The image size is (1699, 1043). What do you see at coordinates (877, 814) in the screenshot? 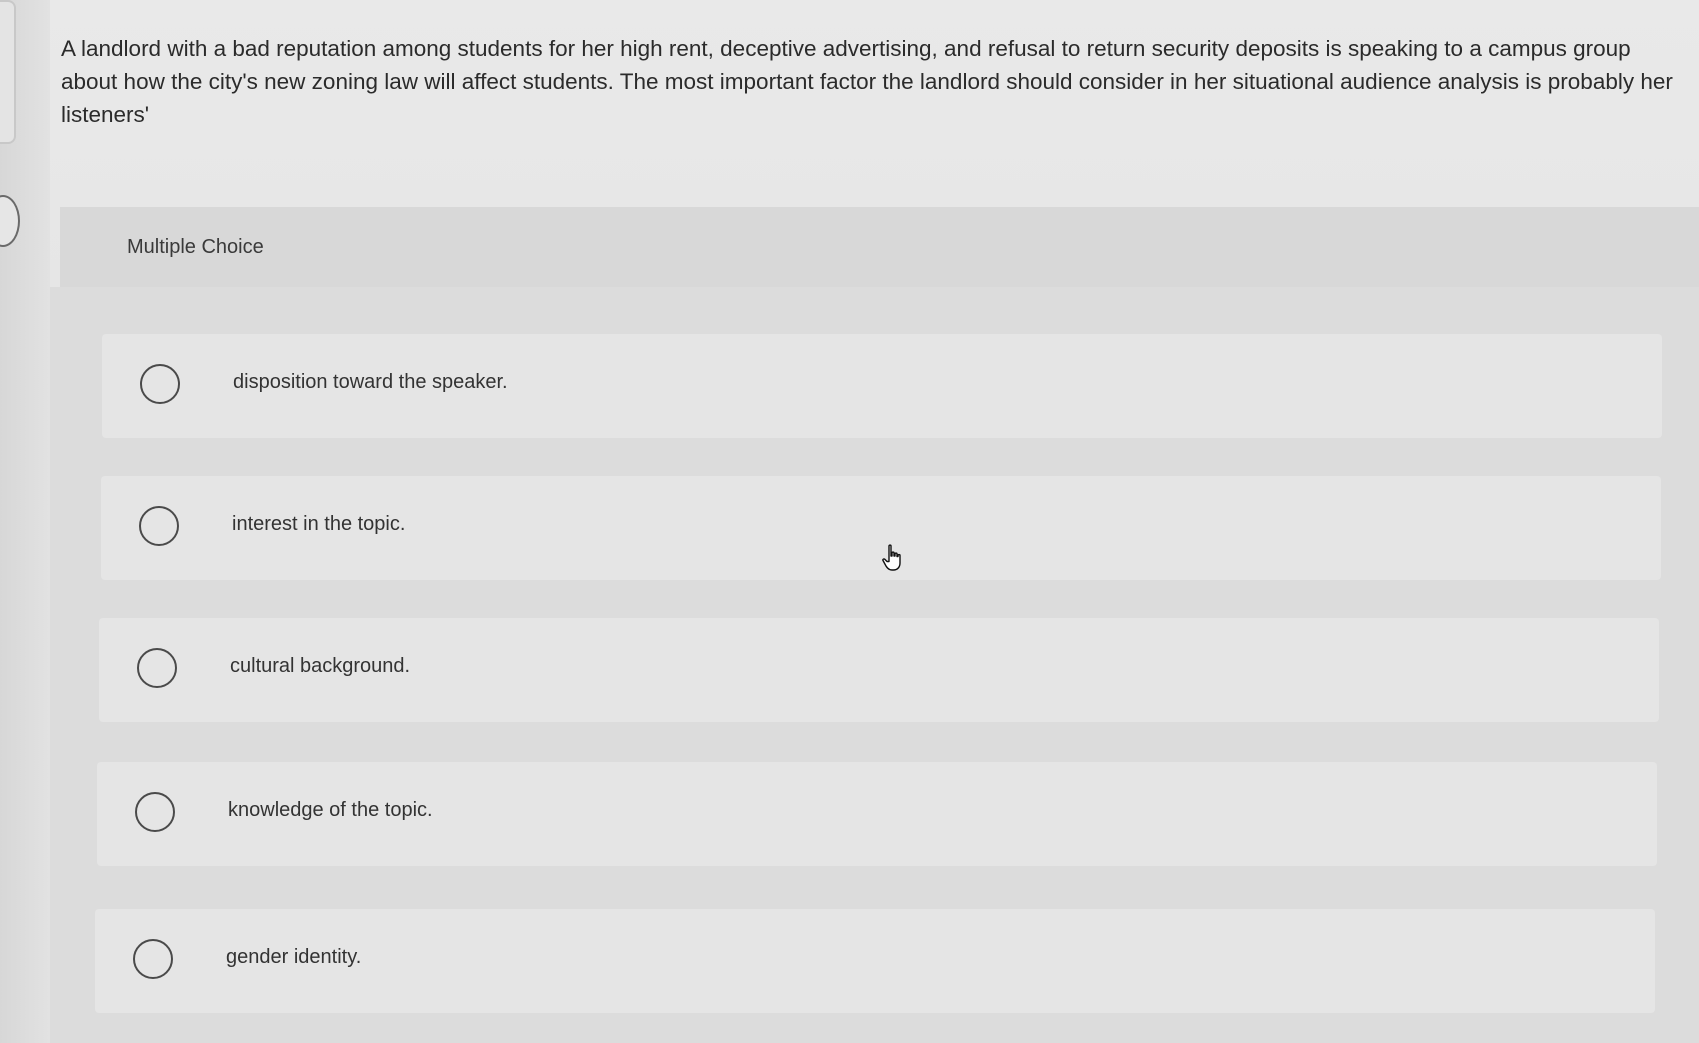
I see `choice-option-4: knowledge of the topic.` at bounding box center [877, 814].